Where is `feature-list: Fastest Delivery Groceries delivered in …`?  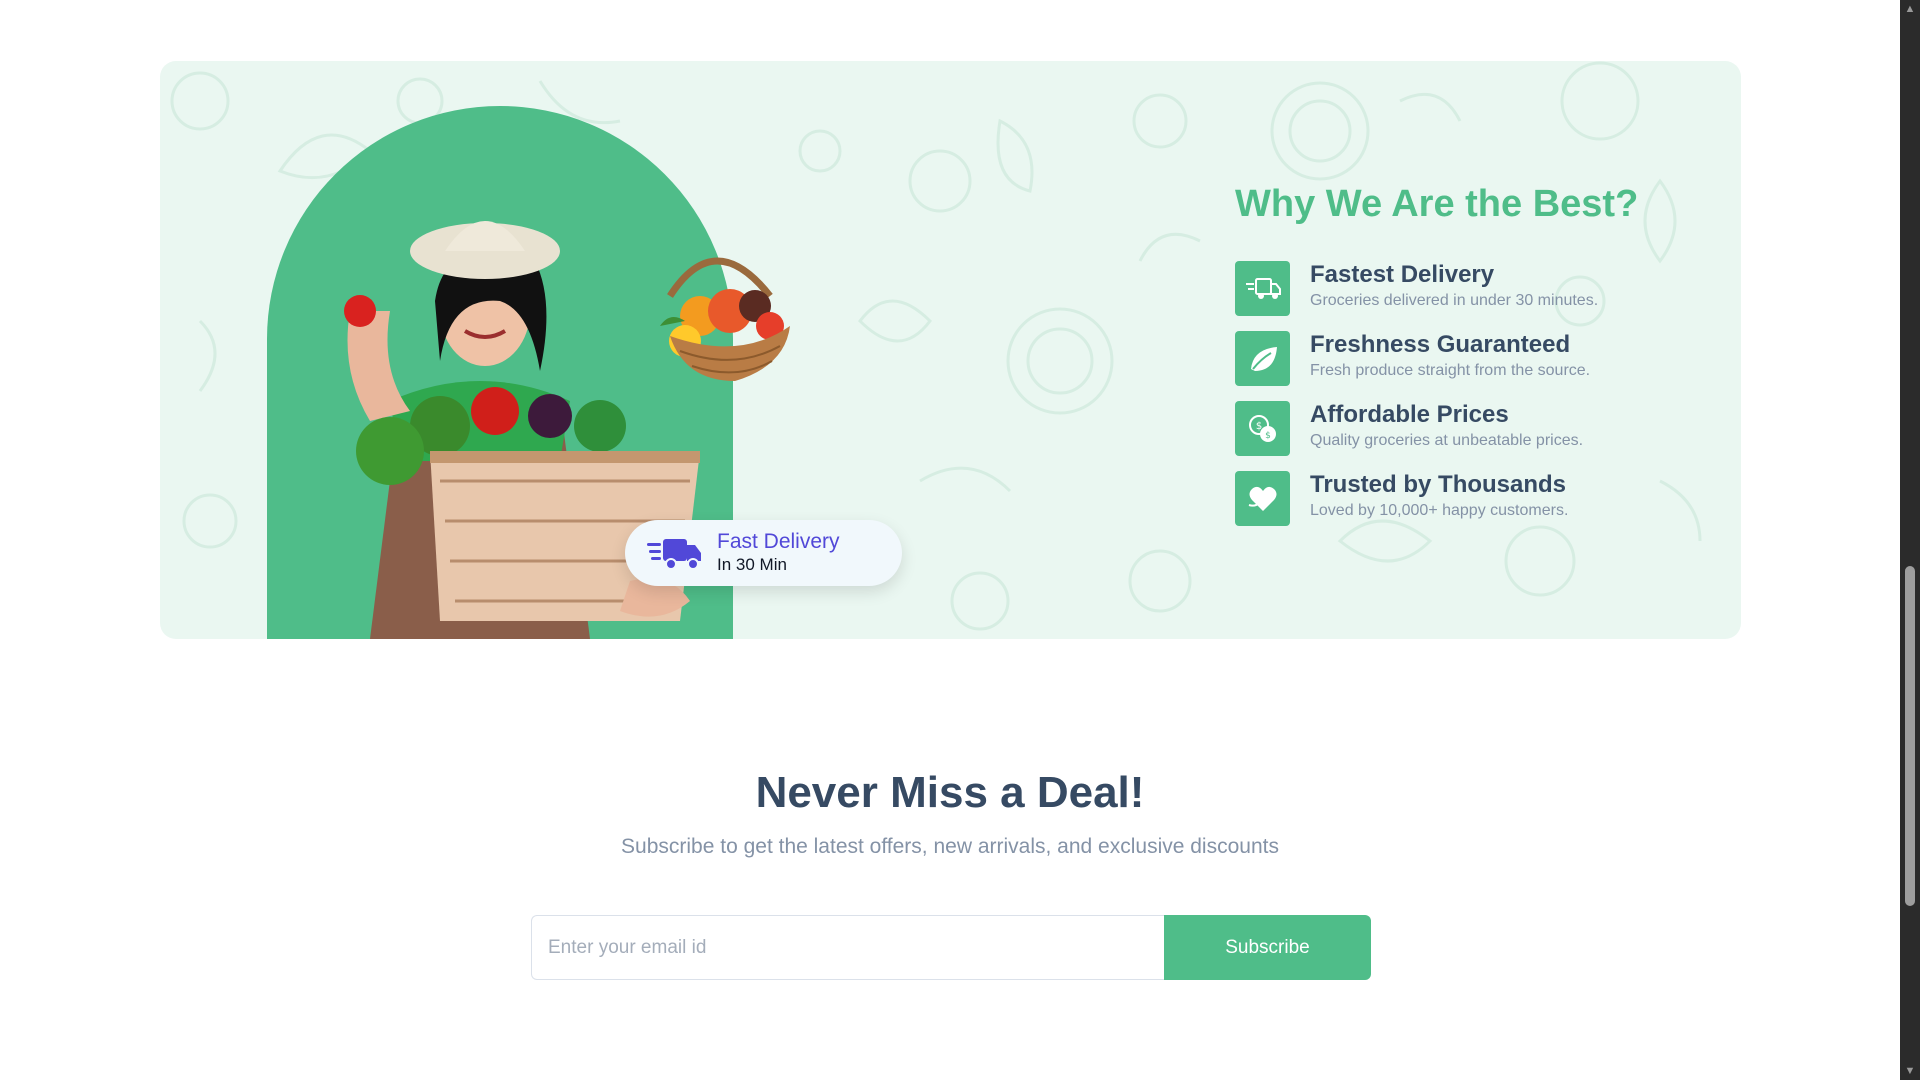 feature-list: Fastest Delivery Groceries delivered in … is located at coordinates (1475, 401).